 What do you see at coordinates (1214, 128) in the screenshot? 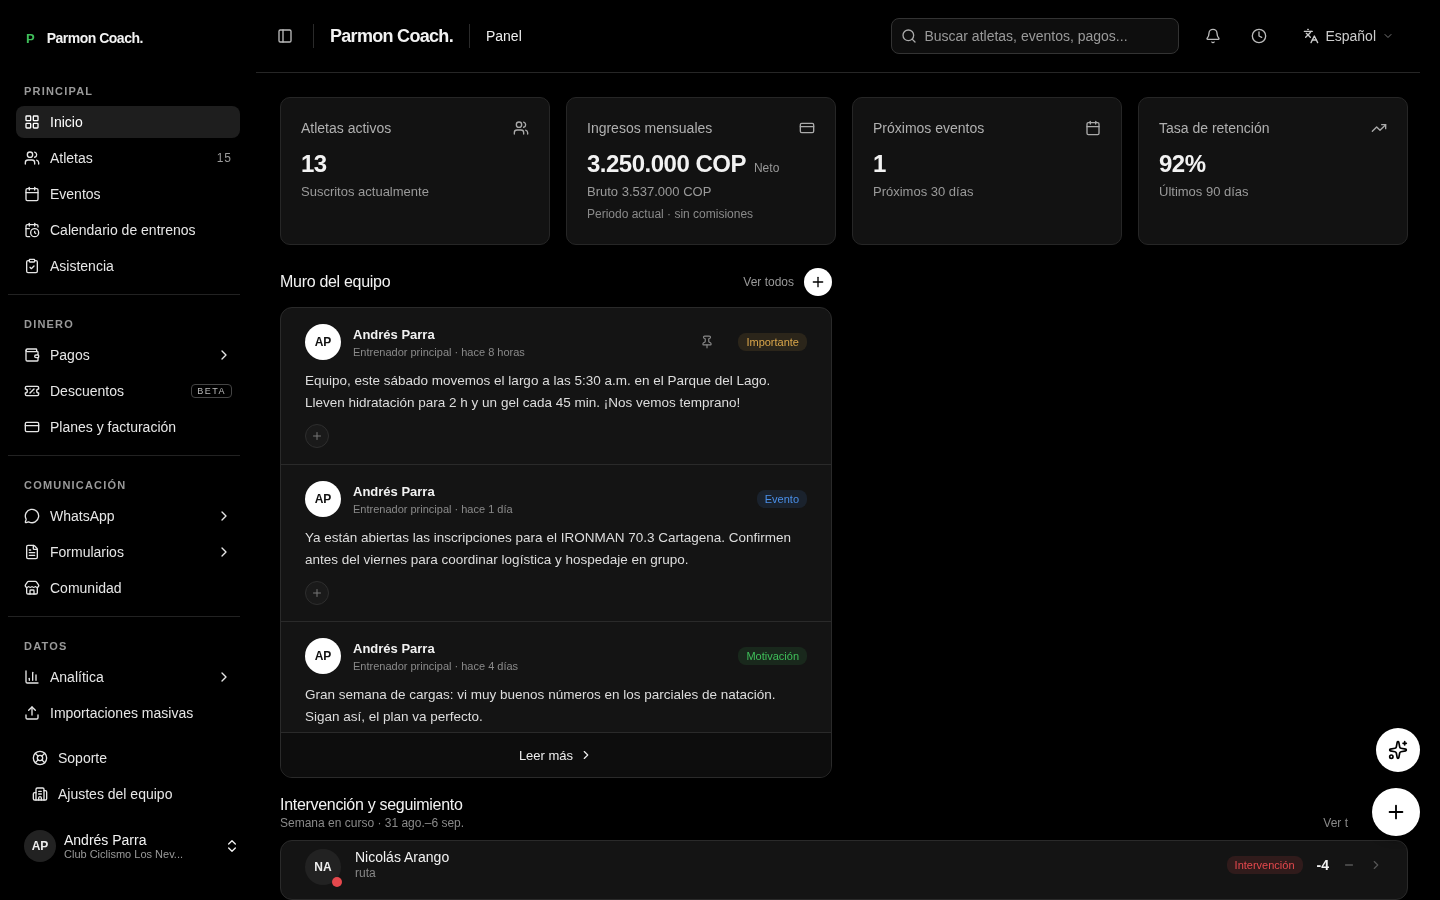
I see `stat-title: Tasa de retención` at bounding box center [1214, 128].